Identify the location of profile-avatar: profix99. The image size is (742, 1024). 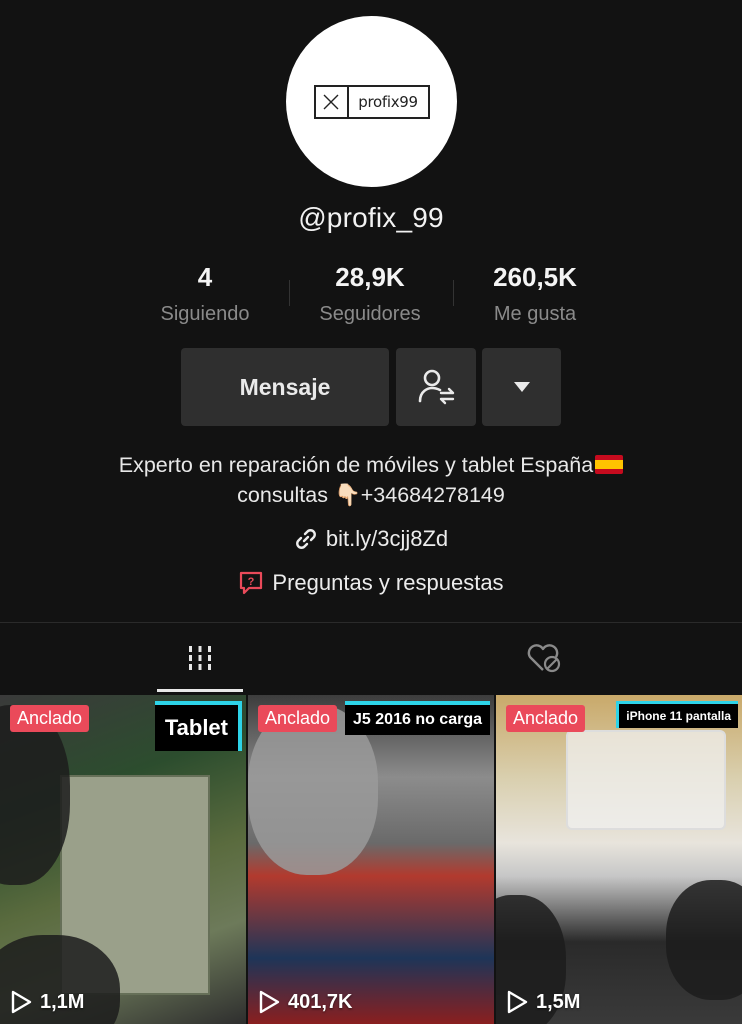
(371, 101).